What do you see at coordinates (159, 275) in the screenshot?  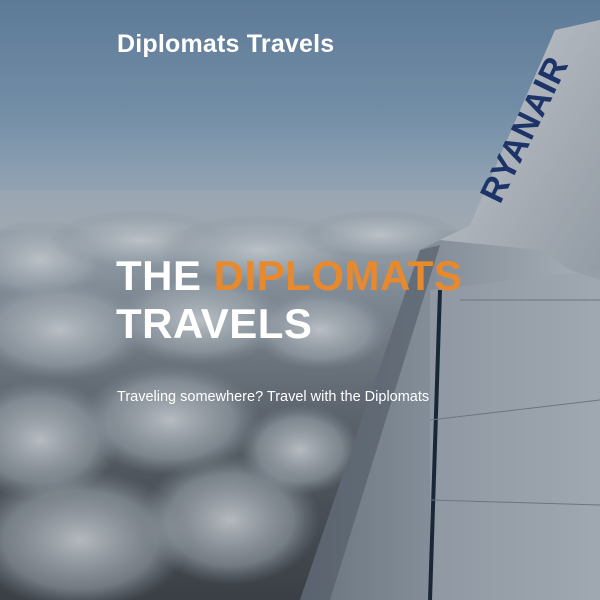 I see `headline-word-the: THE` at bounding box center [159, 275].